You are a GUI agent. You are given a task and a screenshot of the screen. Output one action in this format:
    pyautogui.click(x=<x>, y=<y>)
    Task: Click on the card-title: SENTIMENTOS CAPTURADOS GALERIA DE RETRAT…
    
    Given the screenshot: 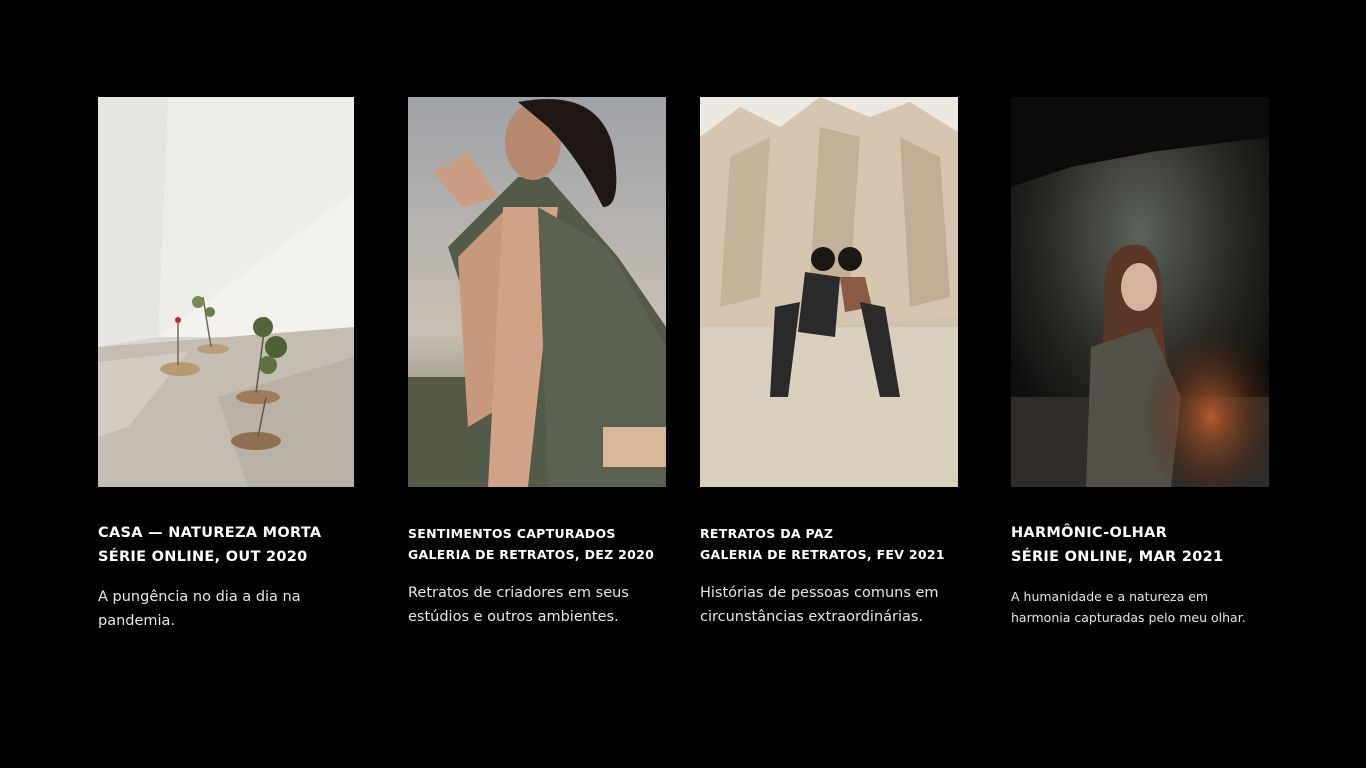 What is the action you would take?
    pyautogui.click(x=537, y=544)
    